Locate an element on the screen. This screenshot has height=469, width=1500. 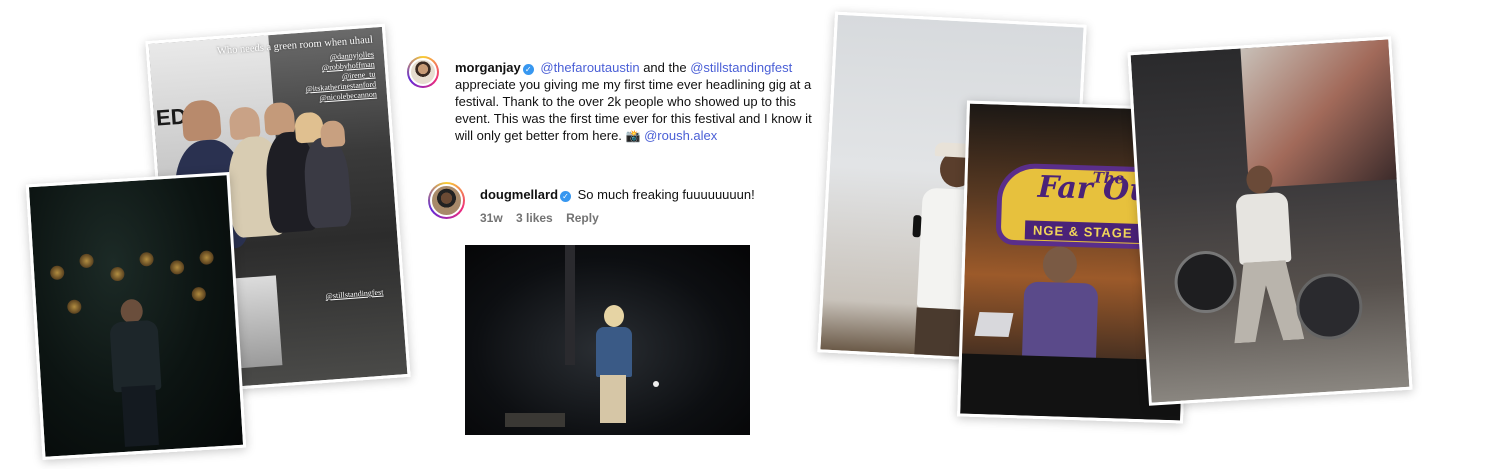
performer-legs is located at coordinates (1267, 301).